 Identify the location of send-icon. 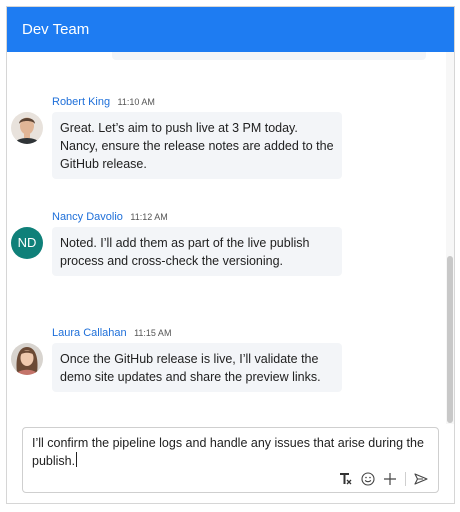
(421, 479).